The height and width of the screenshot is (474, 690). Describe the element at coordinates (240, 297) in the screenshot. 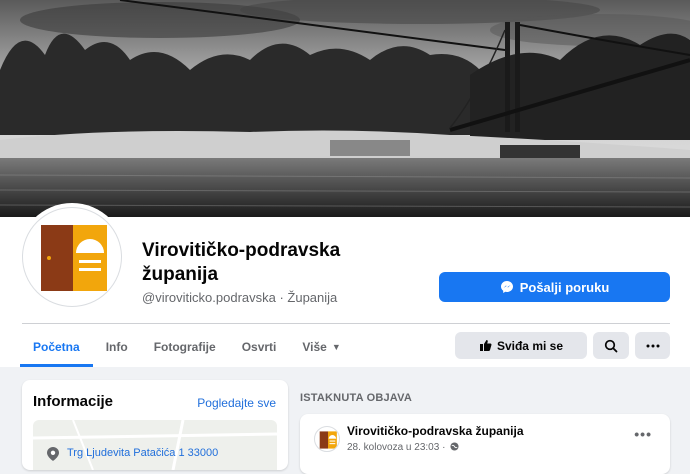

I see `page-handle: @viroviticko.podravska · Županija` at that location.